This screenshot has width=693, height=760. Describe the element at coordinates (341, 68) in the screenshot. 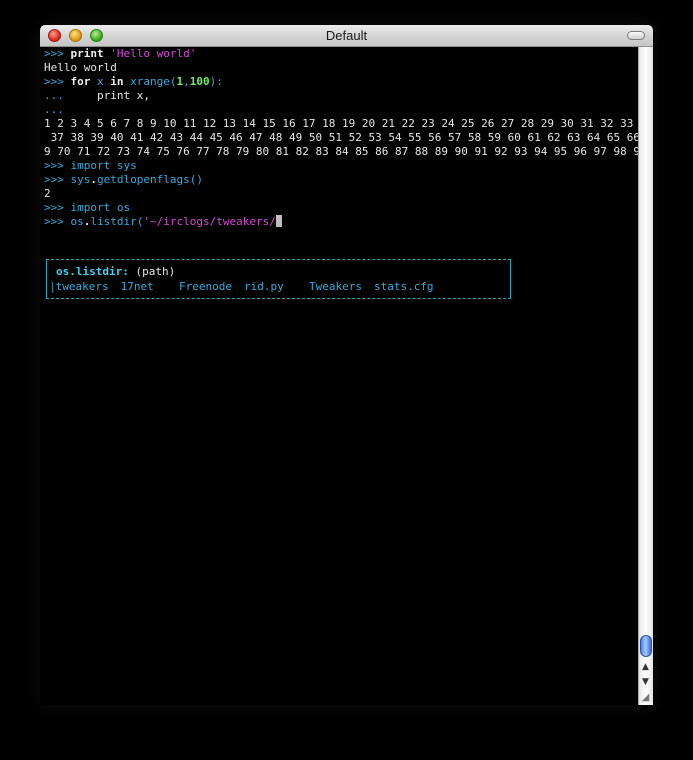

I see `terminal-line: Hello world` at that location.